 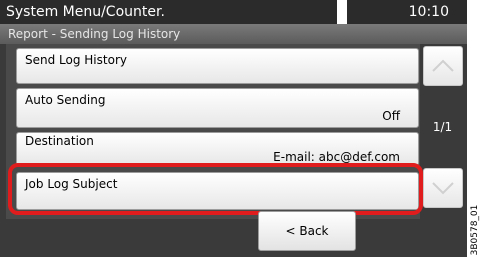 I want to click on figure-code: 3B0578_01, so click(x=474, y=230).